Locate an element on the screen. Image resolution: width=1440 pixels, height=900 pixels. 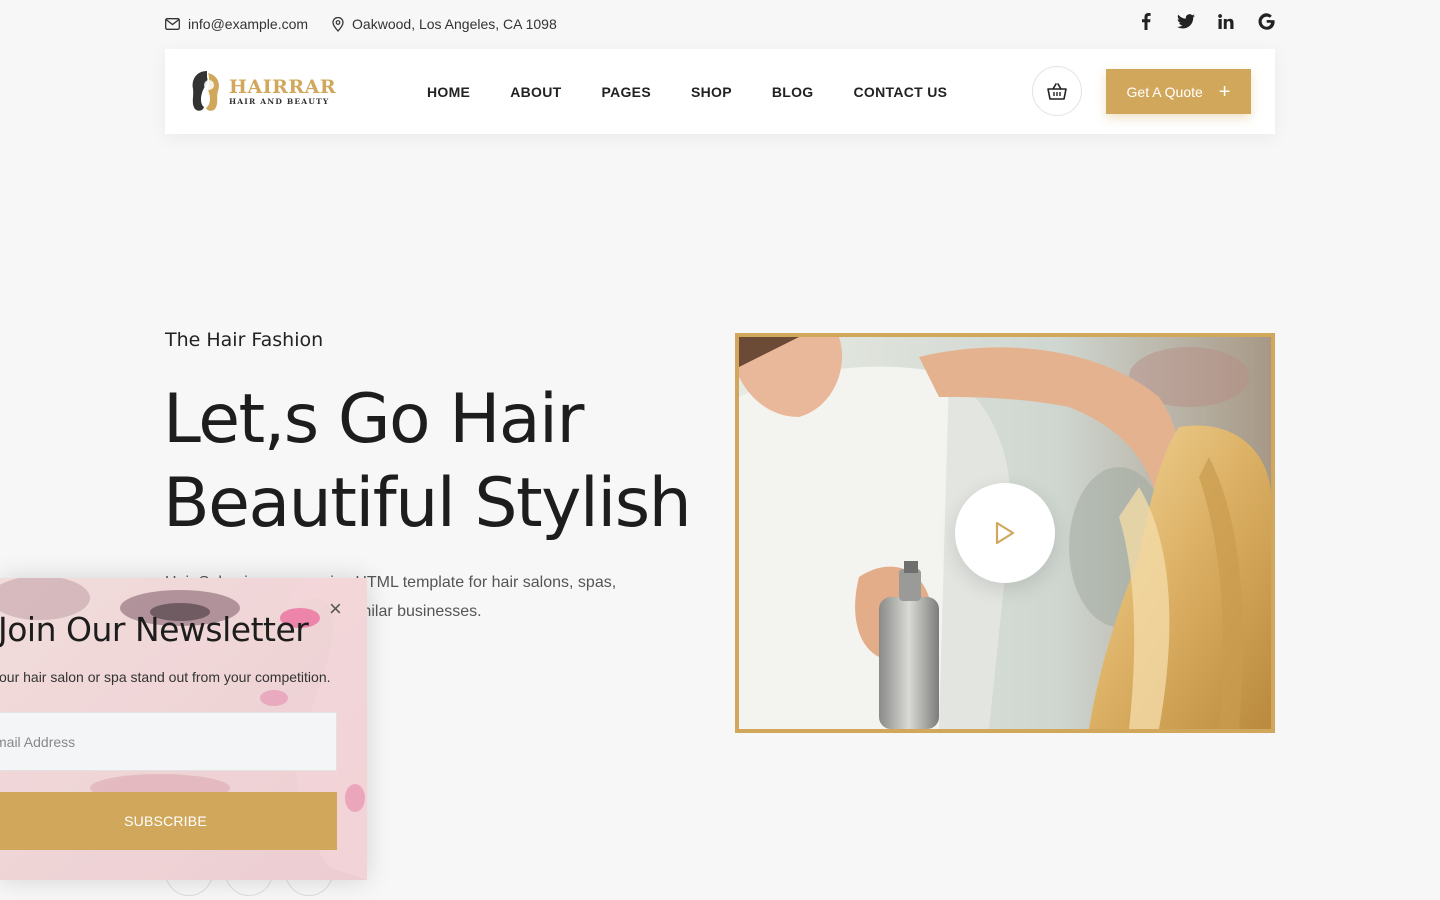
email-field: mail Address is located at coordinates (168, 741).